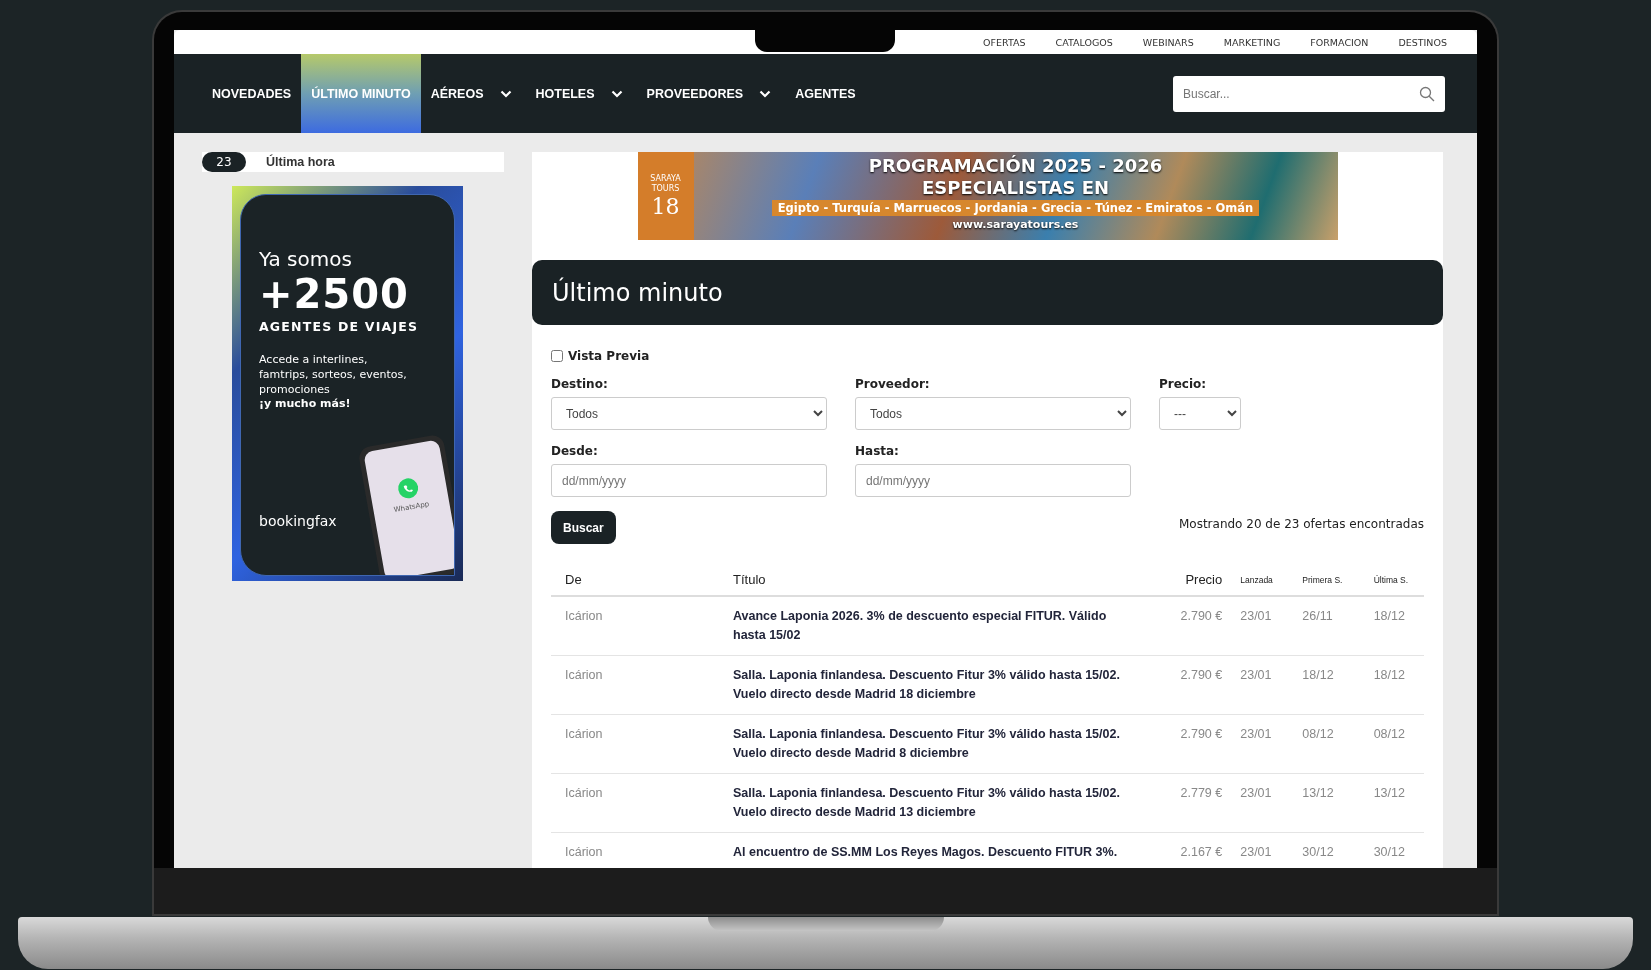 The image size is (1651, 970). Describe the element at coordinates (1257, 580) in the screenshot. I see `column-header: Lanzada` at that location.